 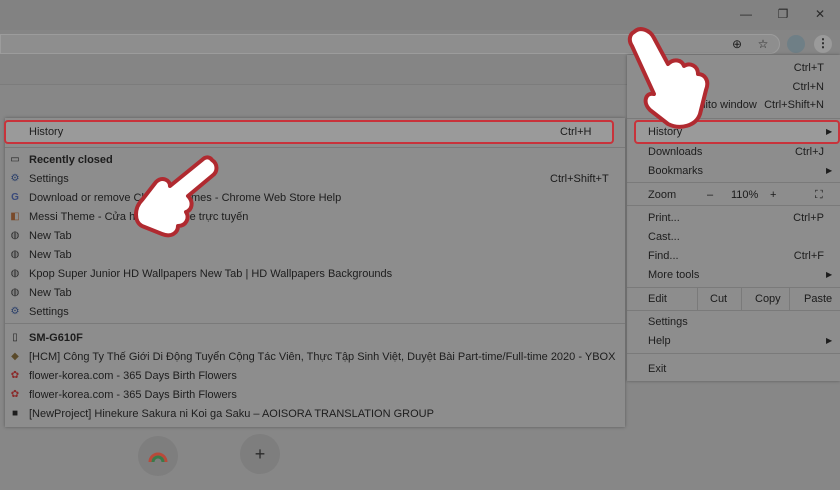 What do you see at coordinates (309, 132) in the screenshot?
I see `history-item-highlight` at bounding box center [309, 132].